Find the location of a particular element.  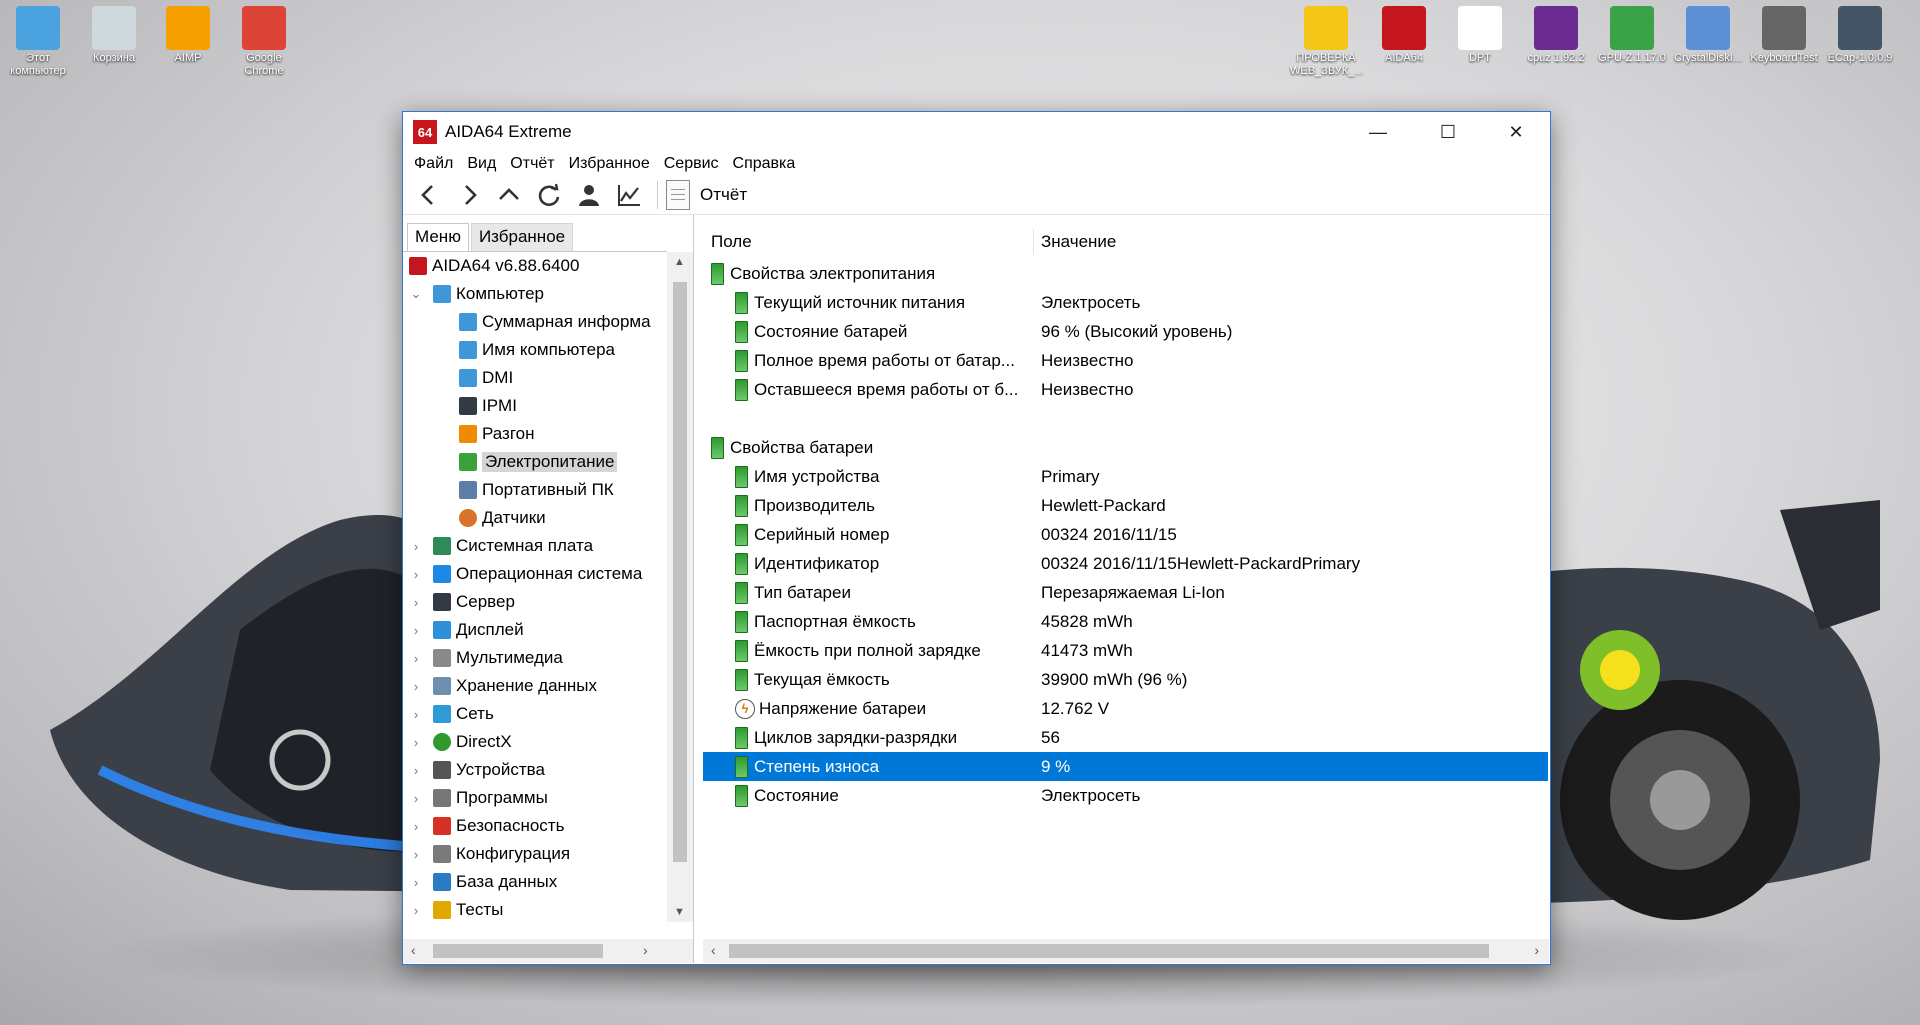

menu-help: Справка is located at coordinates (764, 164).